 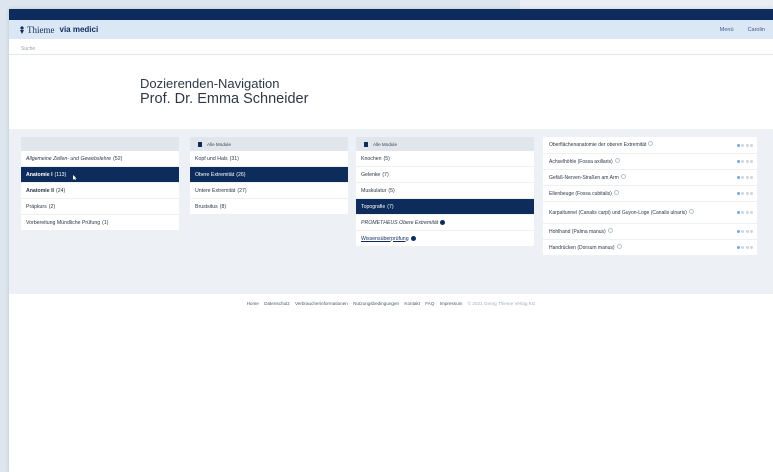 I want to click on topic-group-label: Gelenke, so click(x=371, y=174).